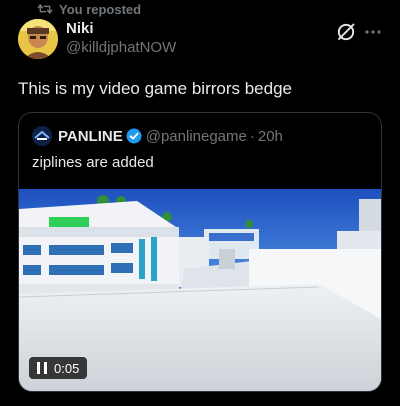 Image resolution: width=400 pixels, height=406 pixels. What do you see at coordinates (134, 136) in the screenshot?
I see `verified-badge-icon` at bounding box center [134, 136].